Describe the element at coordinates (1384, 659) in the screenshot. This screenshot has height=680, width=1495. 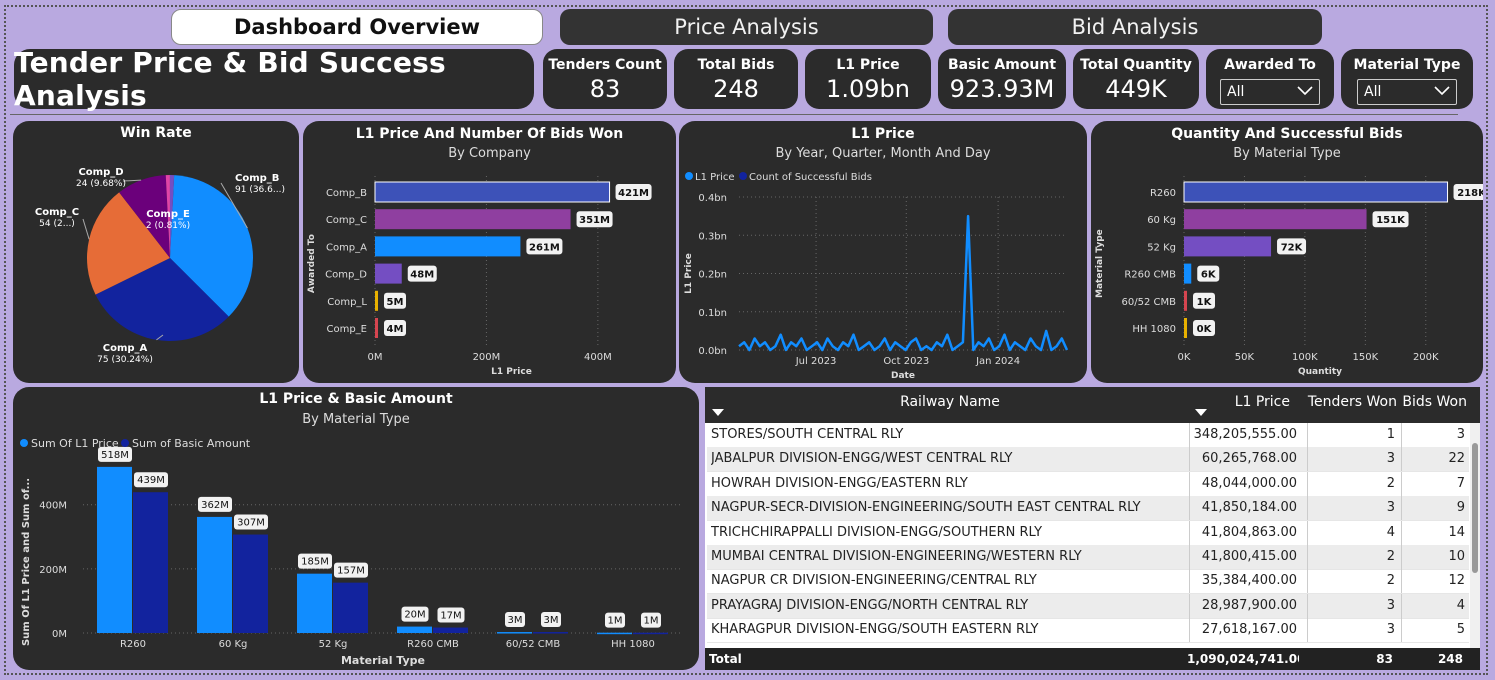
I see `total-tenders-won: 83` at that location.